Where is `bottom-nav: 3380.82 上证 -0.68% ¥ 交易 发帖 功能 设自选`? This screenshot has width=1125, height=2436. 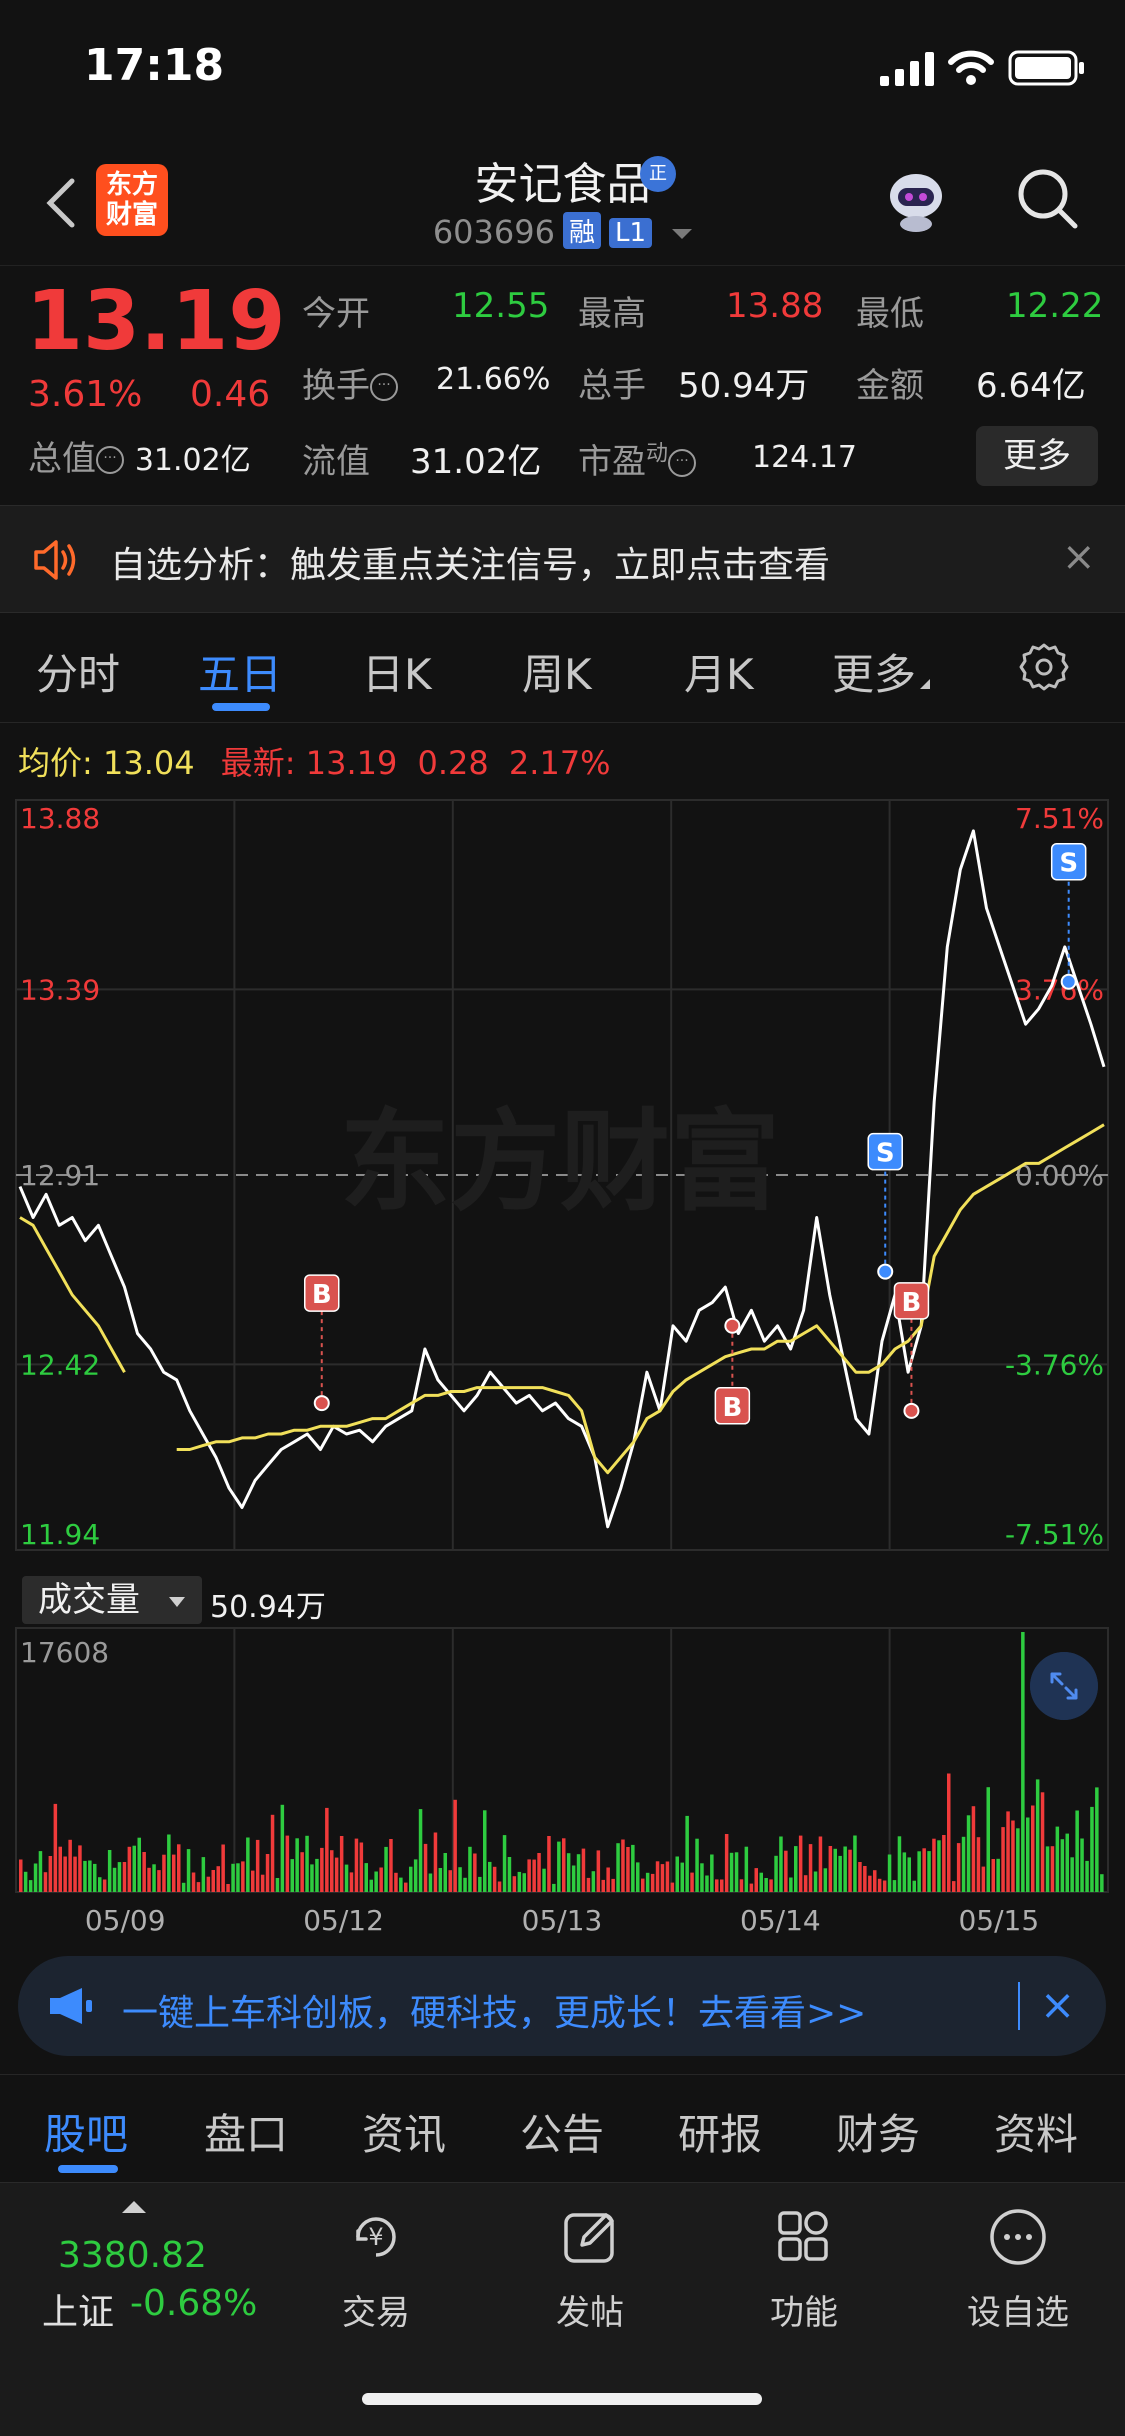
bottom-nav: 3380.82 上证 -0.68% ¥ 交易 发帖 功能 设自选 is located at coordinates (562, 2309).